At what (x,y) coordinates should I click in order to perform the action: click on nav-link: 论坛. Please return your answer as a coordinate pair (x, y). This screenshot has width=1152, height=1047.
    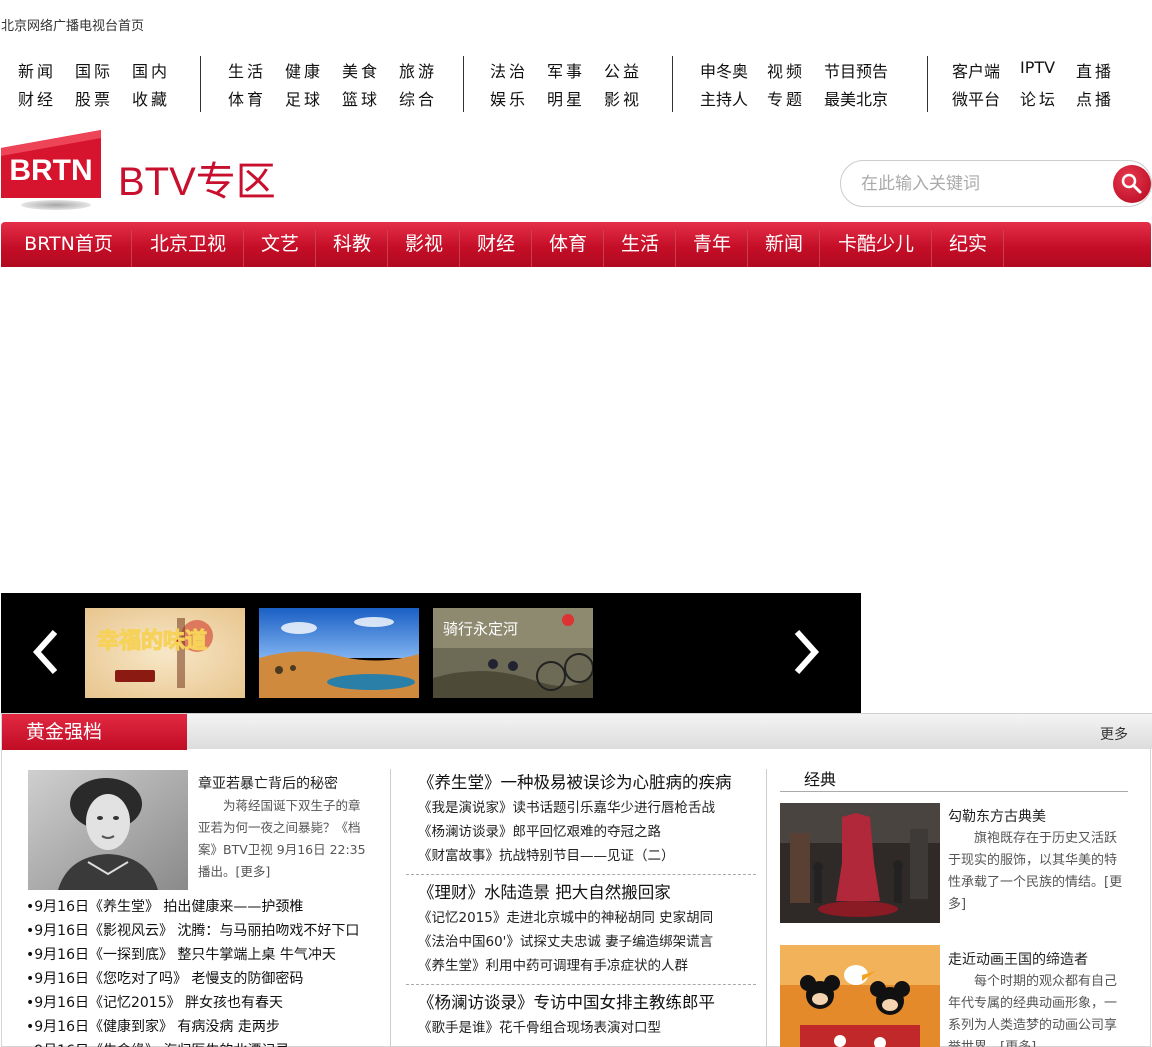
    Looking at the image, I should click on (1039, 98).